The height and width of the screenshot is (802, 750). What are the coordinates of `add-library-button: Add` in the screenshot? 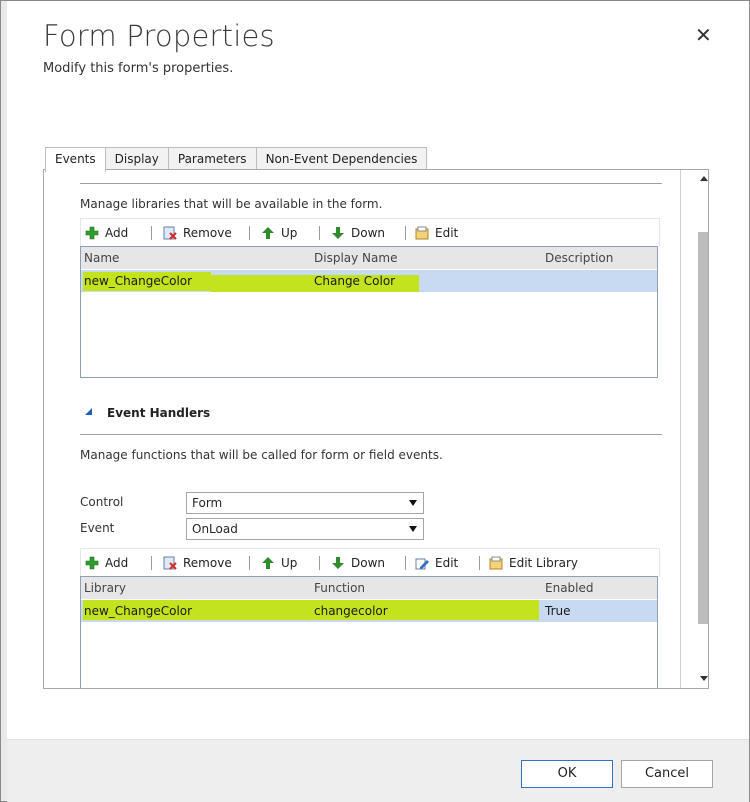 It's located at (106, 233).